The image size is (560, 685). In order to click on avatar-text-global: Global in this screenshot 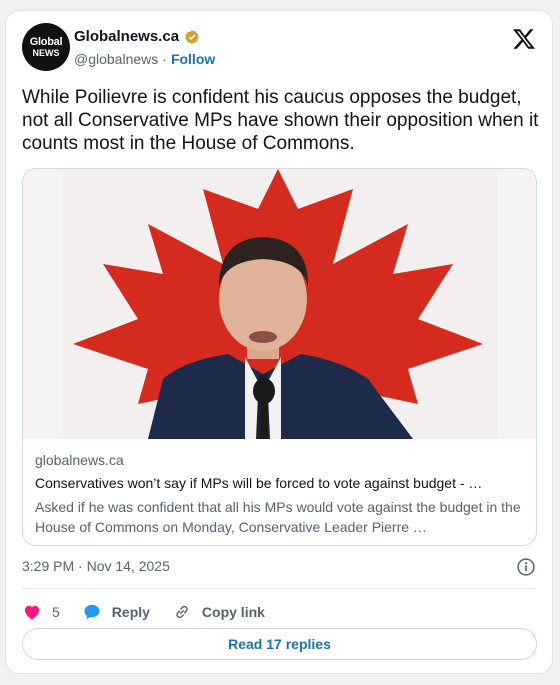, I will do `click(46, 41)`.